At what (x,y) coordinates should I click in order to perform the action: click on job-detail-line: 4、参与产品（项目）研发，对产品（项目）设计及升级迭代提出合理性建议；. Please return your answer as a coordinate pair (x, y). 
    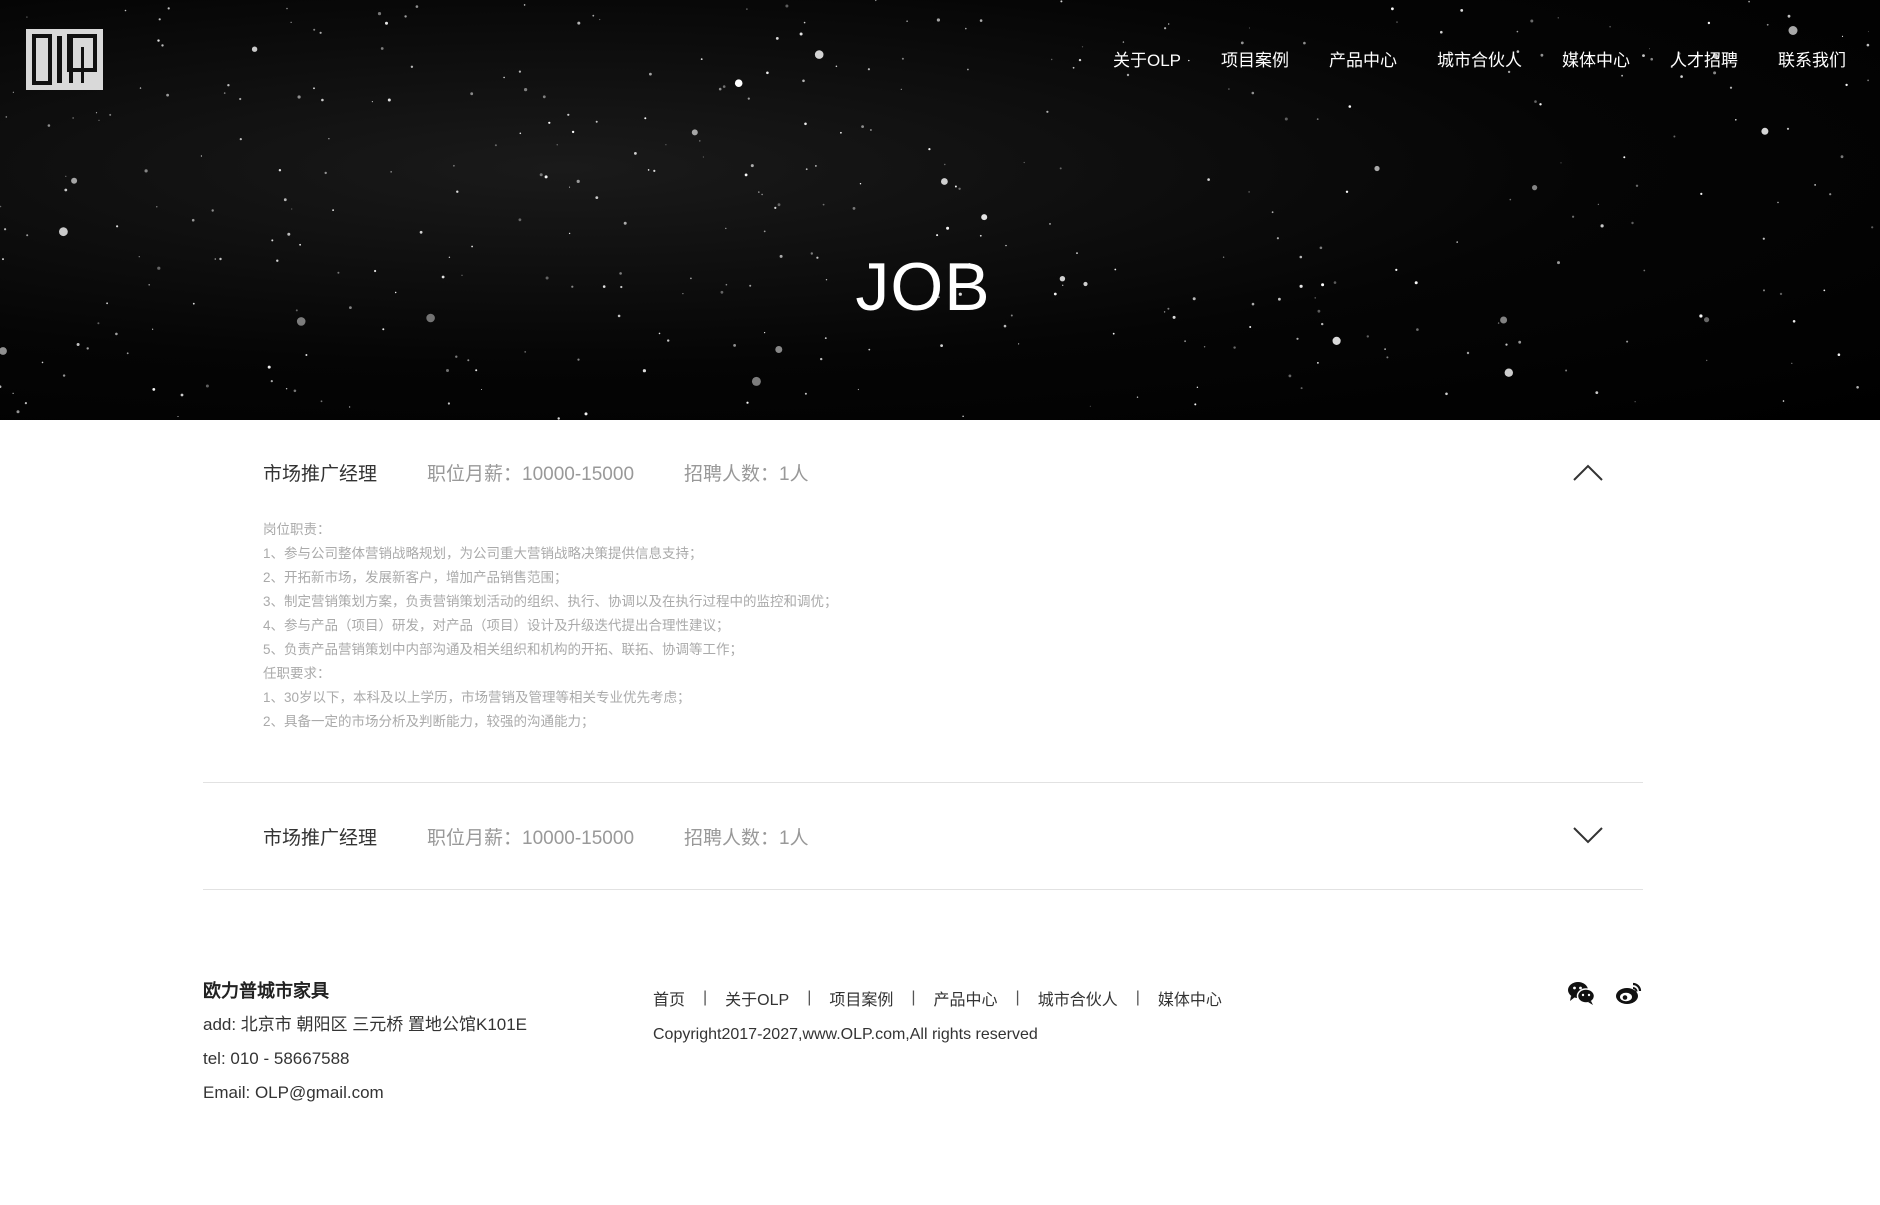
    Looking at the image, I should click on (496, 625).